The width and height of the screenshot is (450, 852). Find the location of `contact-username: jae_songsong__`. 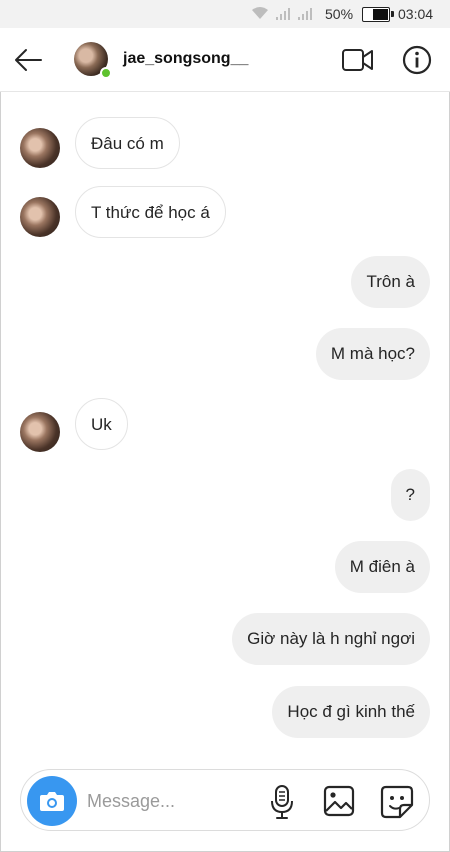

contact-username: jae_songsong__ is located at coordinates (185, 59).